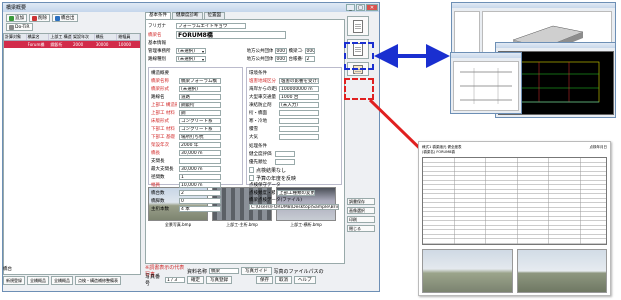 The height and width of the screenshot is (300, 621). What do you see at coordinates (486, 55) in the screenshot?
I see `thumbnail-window-titlebar` at bounding box center [486, 55].